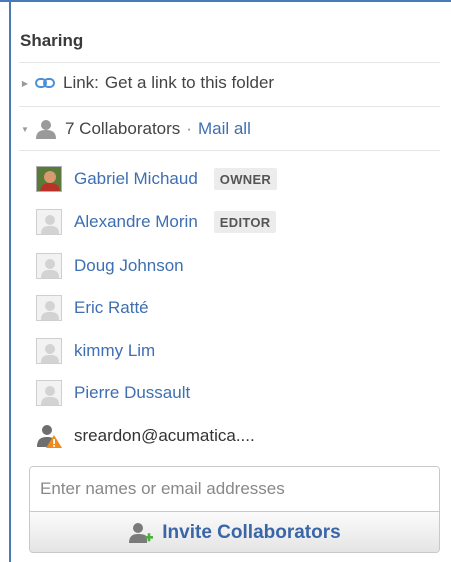  I want to click on caret-right-icon: ▶, so click(25, 83).